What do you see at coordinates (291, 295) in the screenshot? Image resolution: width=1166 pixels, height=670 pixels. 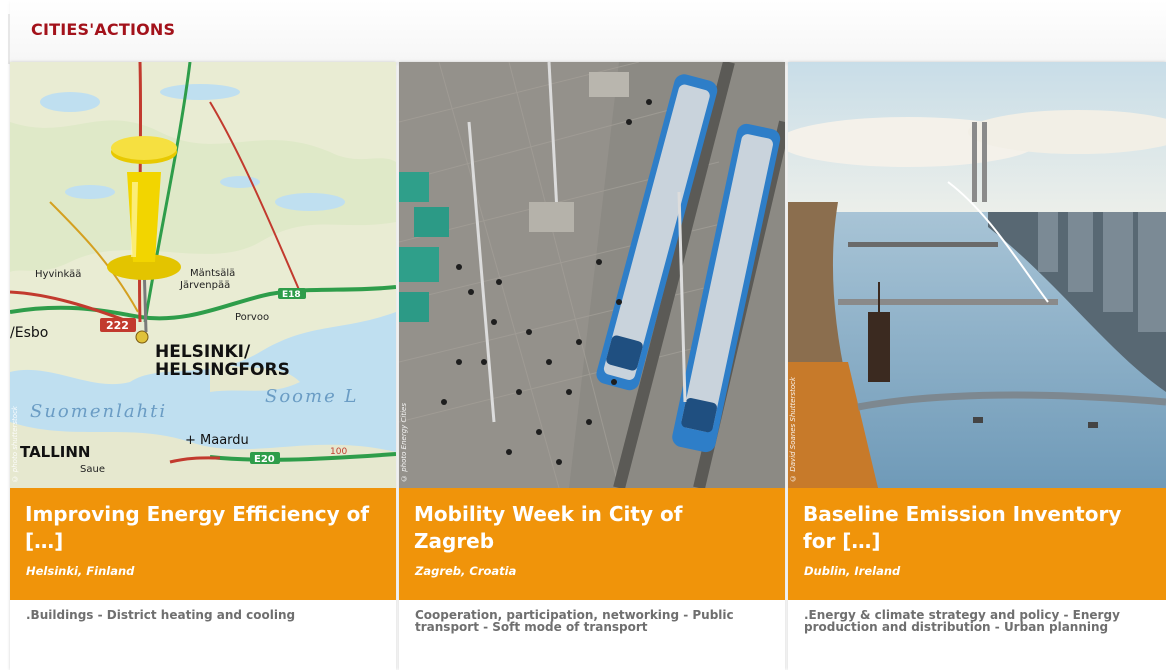 I see `svg-text: E18` at bounding box center [291, 295].